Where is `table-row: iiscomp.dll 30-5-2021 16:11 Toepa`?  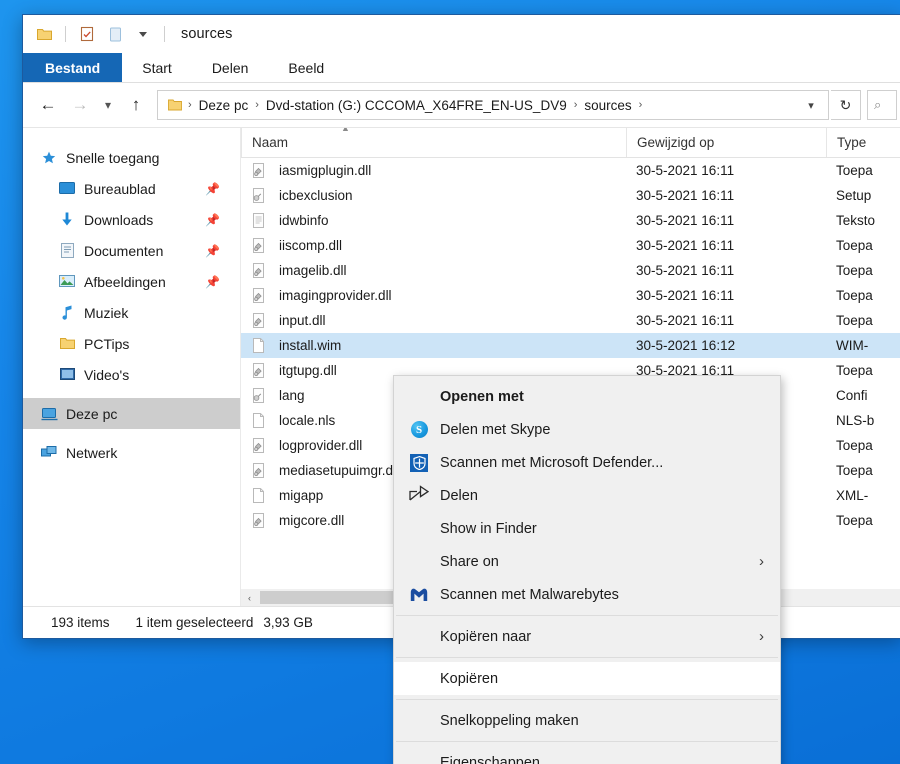
table-row: iiscomp.dll 30-5-2021 16:11 Toepa is located at coordinates (570, 245).